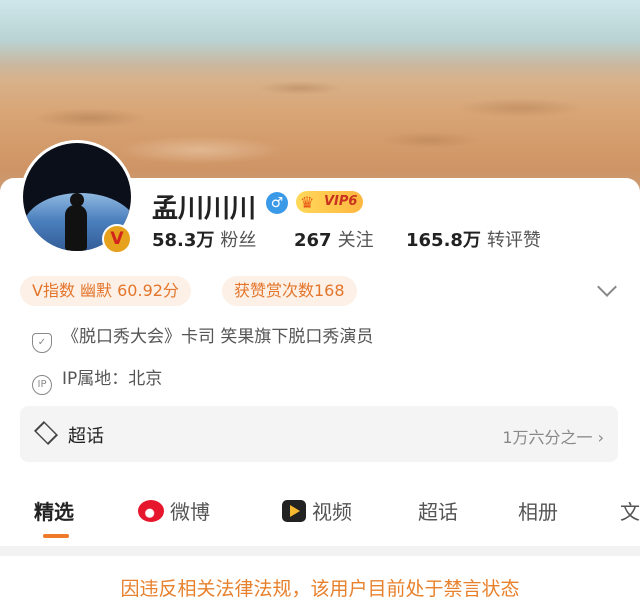  What do you see at coordinates (218, 337) in the screenshot?
I see `description-text: 《脱口秀大会》卡司 笑果旗下脱口秀演员` at bounding box center [218, 337].